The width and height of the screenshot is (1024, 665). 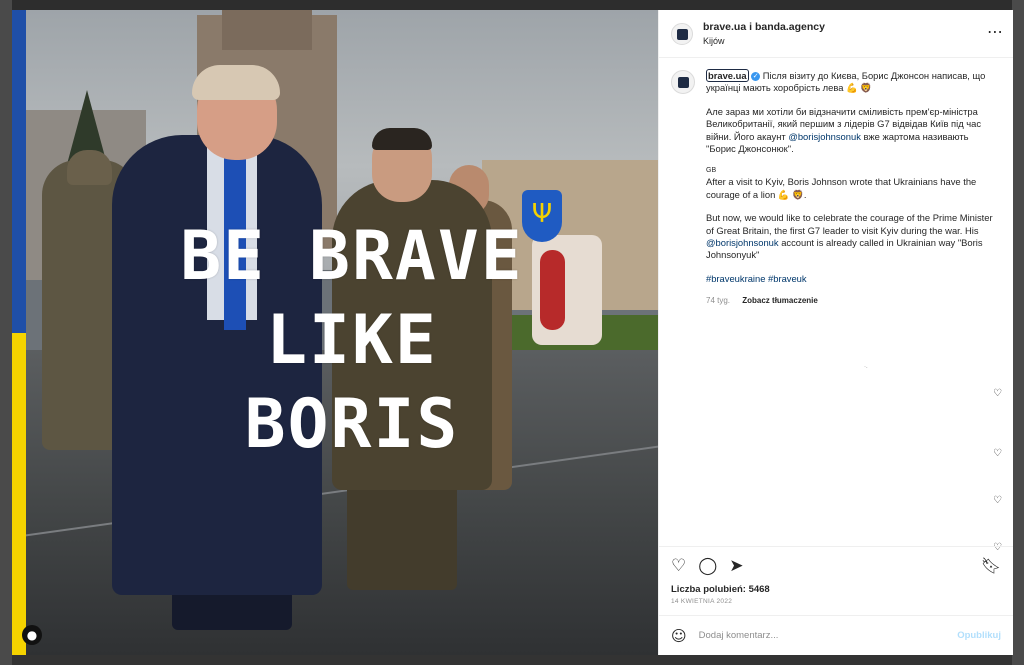 I want to click on boris-hair, so click(x=236, y=82).